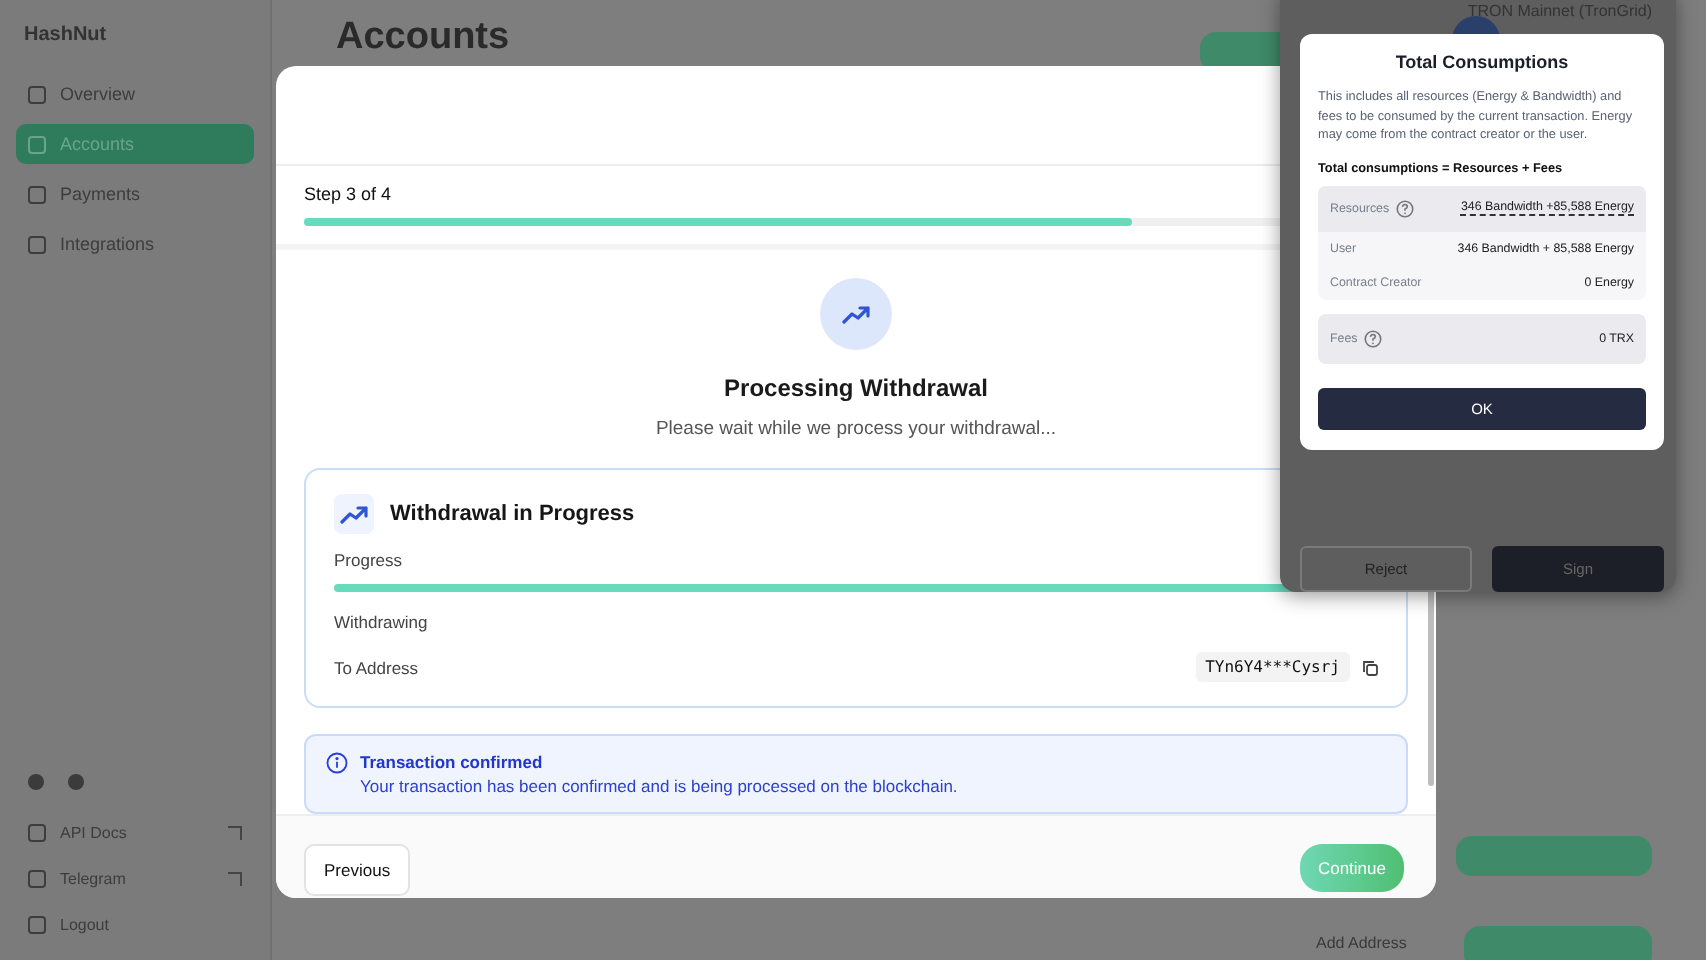 This screenshot has height=960, width=1706. I want to click on row-label: To Address, so click(376, 667).